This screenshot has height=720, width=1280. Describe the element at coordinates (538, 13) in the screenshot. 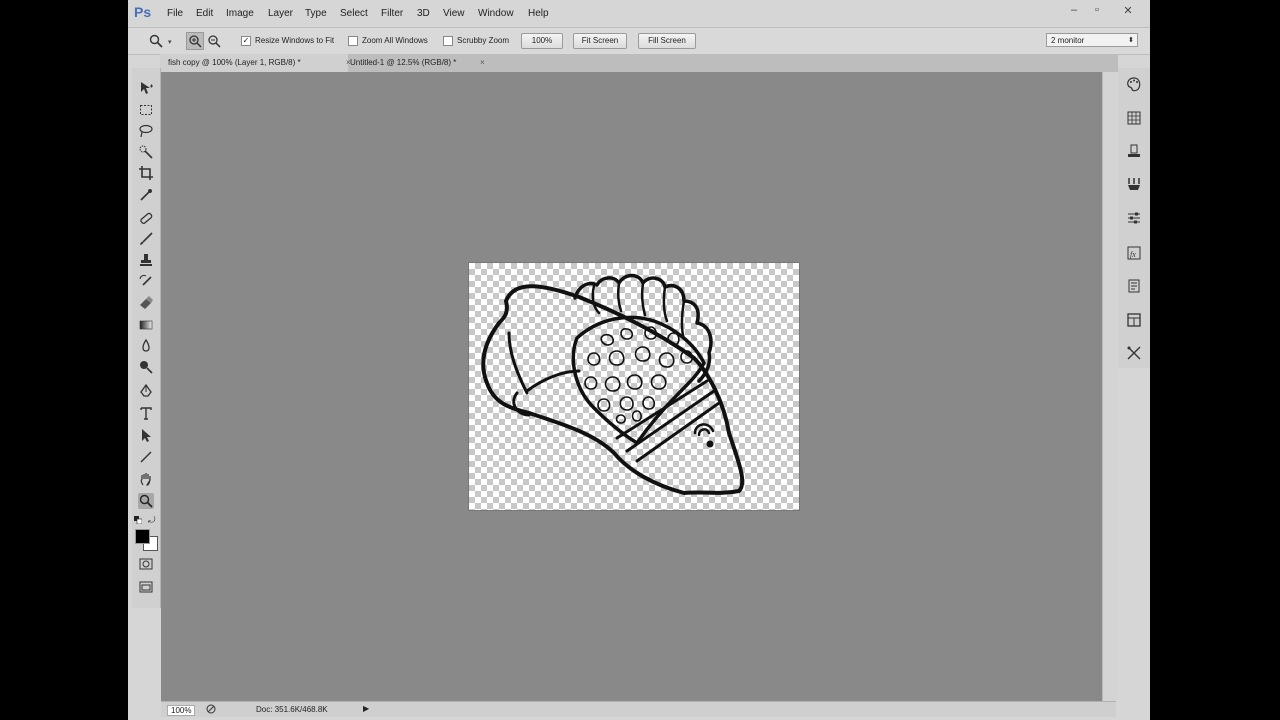

I see `menu-help: Help` at that location.